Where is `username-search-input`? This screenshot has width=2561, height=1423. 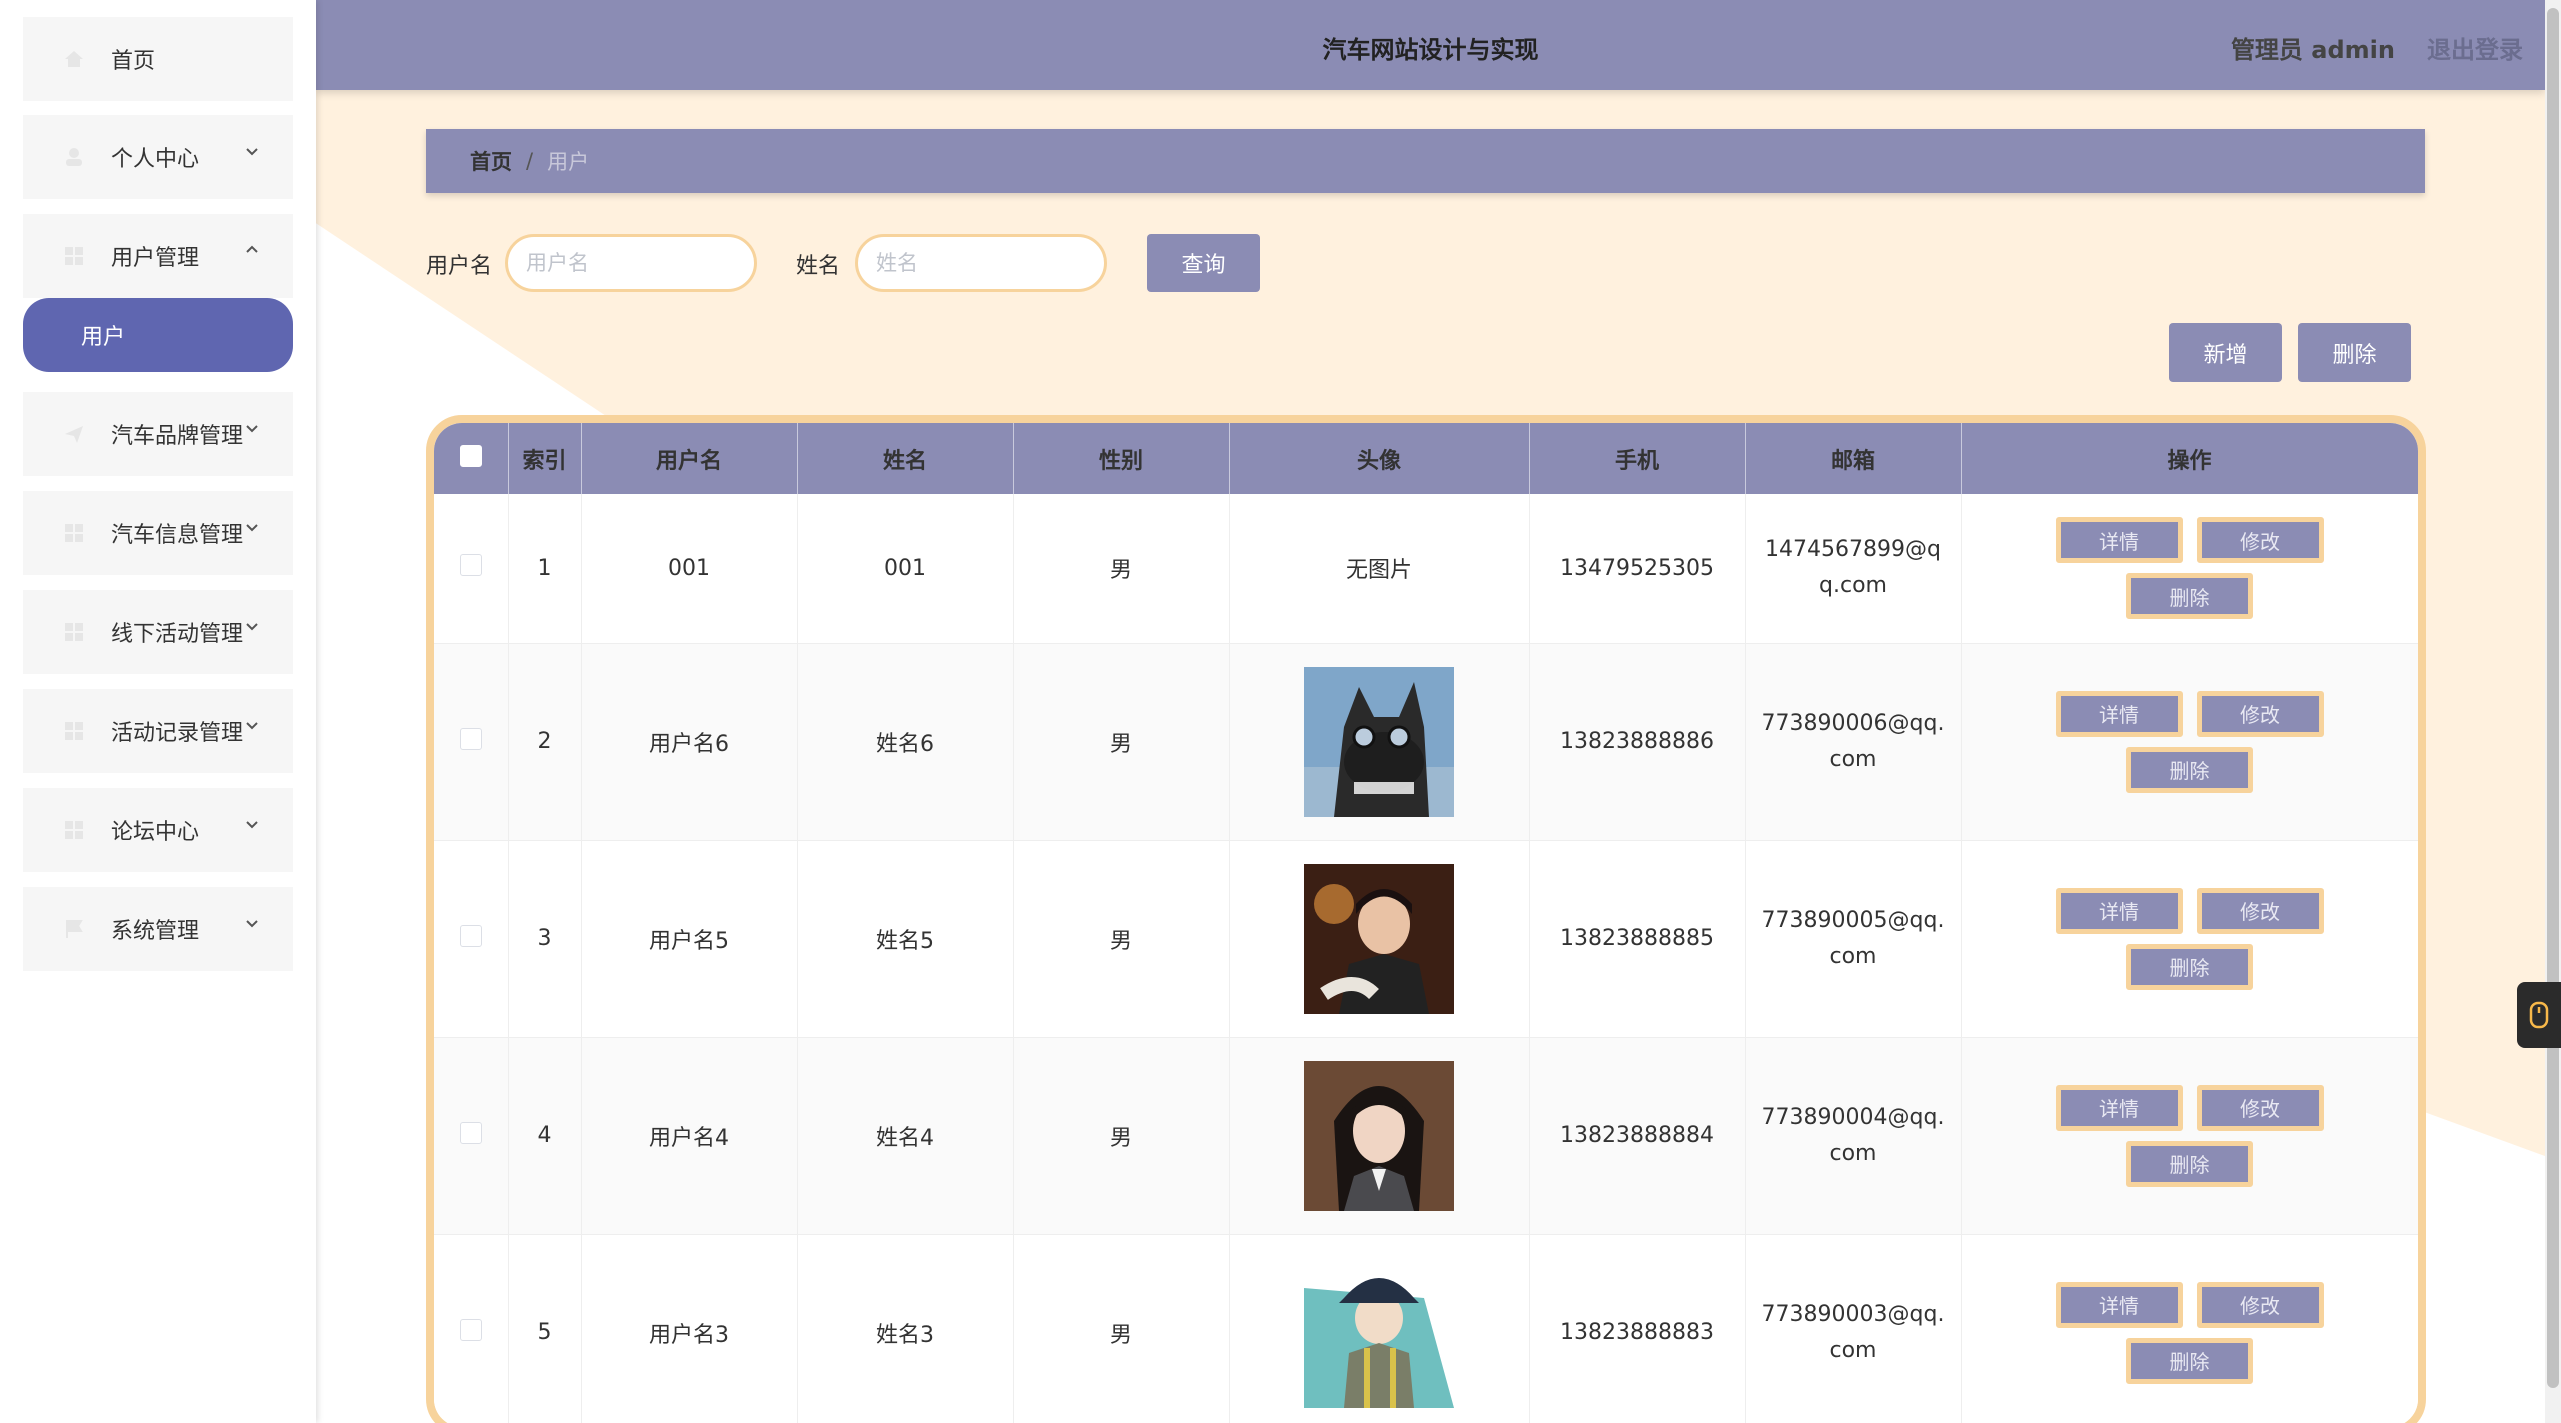
username-search-input is located at coordinates (631, 263).